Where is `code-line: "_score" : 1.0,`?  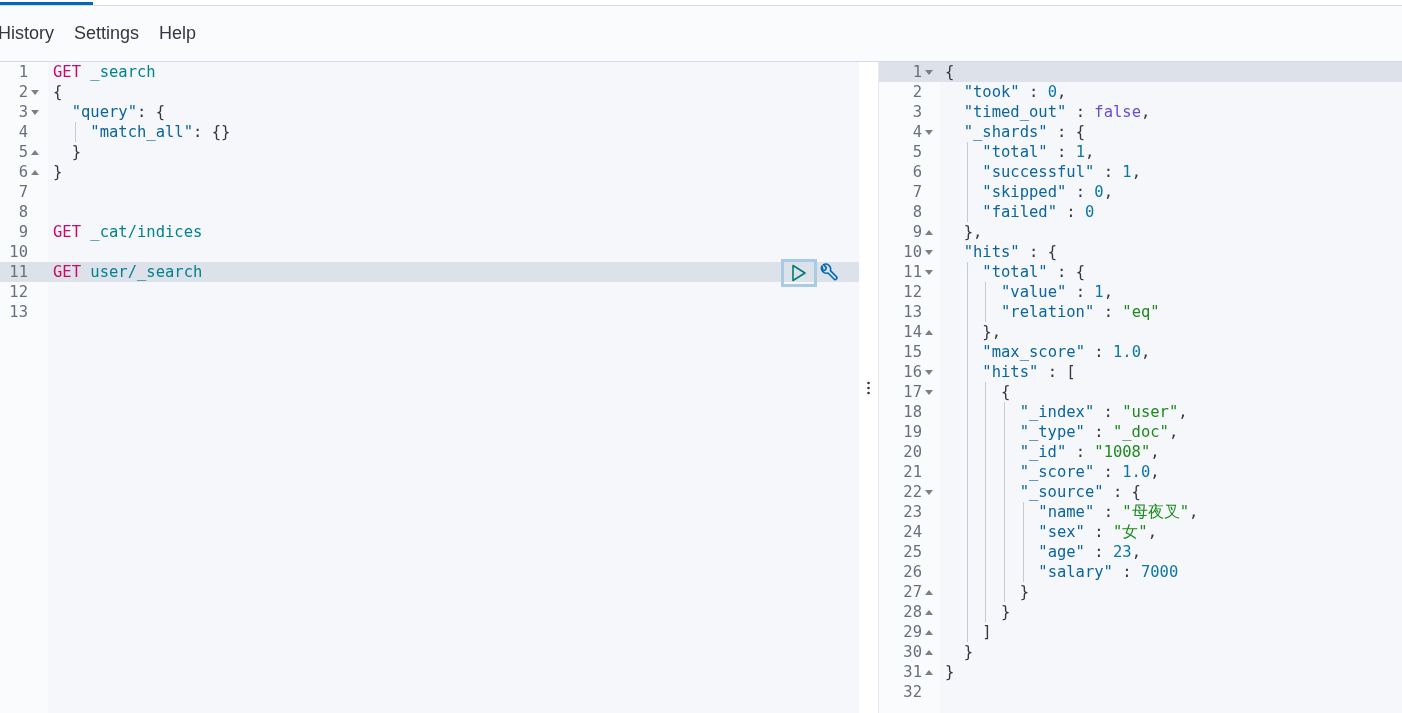 code-line: "_score" : 1.0, is located at coordinates (1089, 472).